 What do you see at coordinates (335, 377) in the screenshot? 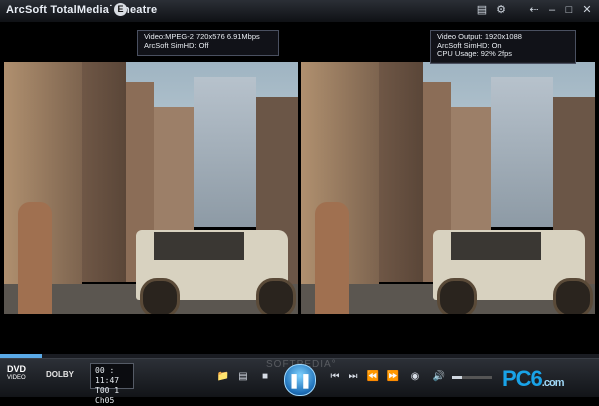
I see `previous-chapter-icon: ⏮` at bounding box center [335, 377].